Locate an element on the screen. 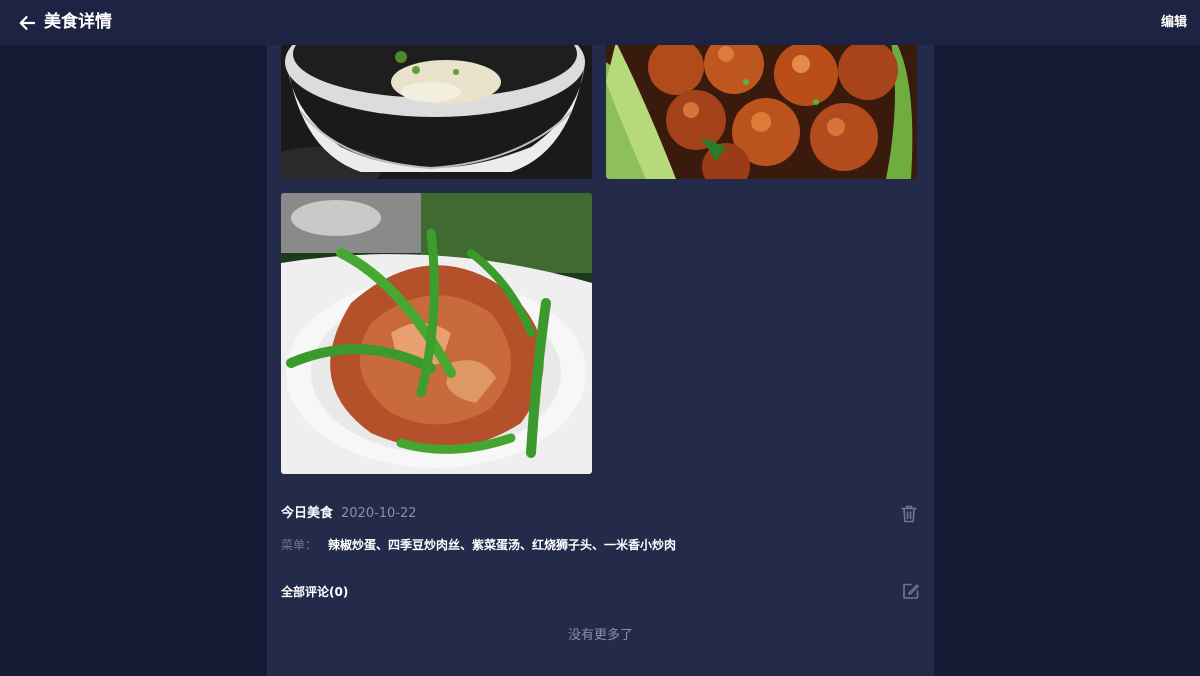 The height and width of the screenshot is (676, 1200). comments-title: 全部评论(0) is located at coordinates (315, 592).